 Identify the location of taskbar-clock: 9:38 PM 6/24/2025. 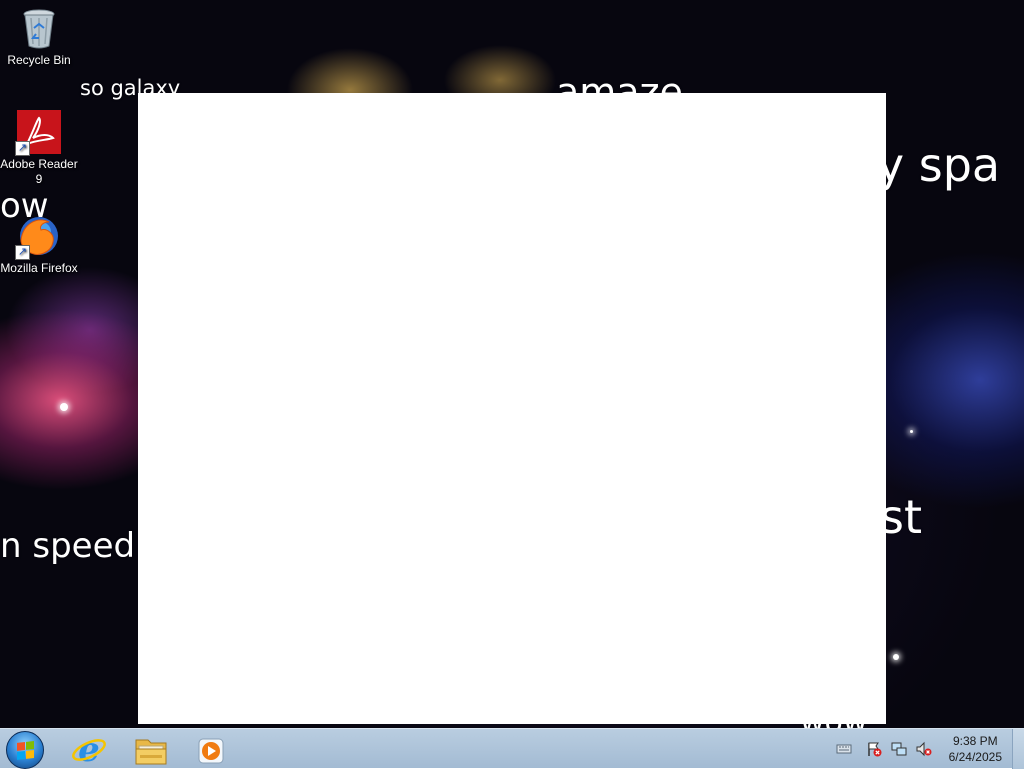
(975, 749).